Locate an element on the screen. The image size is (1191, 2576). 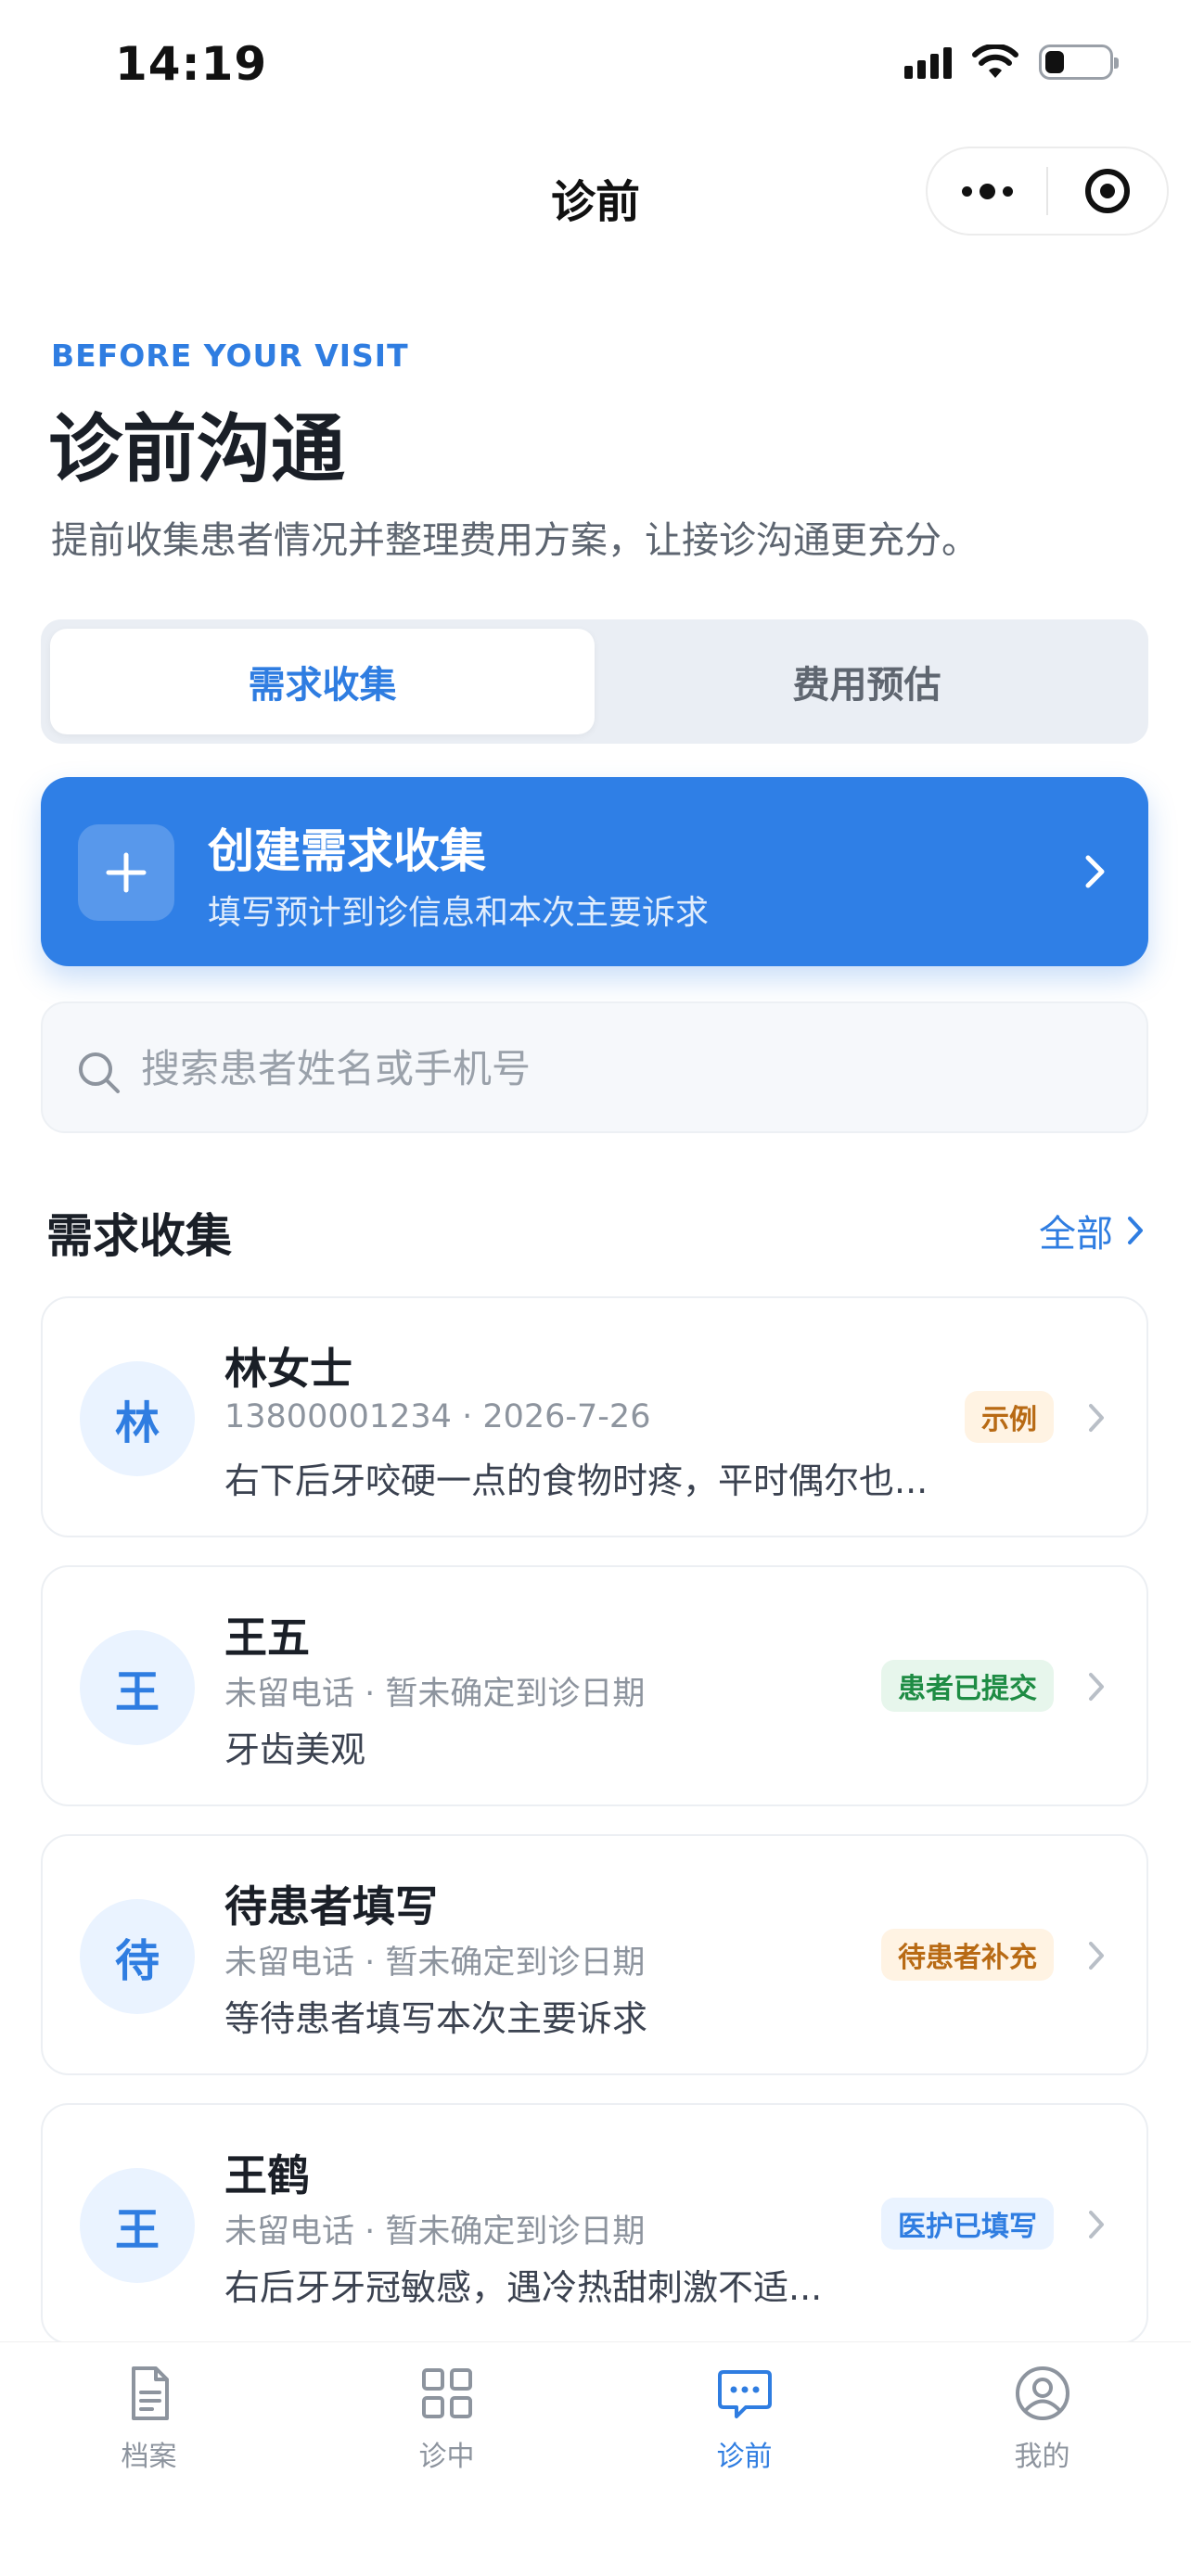
create-banner-subtitle: 填写预计到诊信息和本次主要诉求 is located at coordinates (459, 913).